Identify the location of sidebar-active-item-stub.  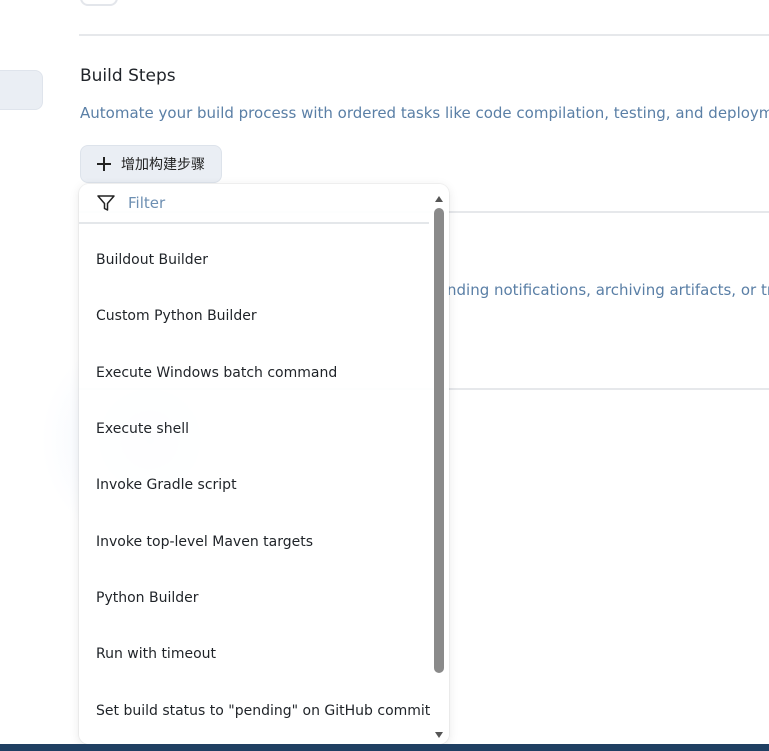
(21, 90).